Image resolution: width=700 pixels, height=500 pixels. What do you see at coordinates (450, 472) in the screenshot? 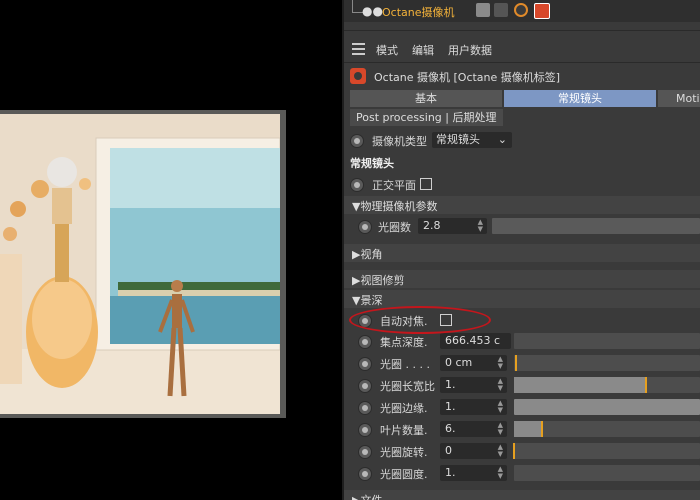
I see `roundness-value: 1.` at bounding box center [450, 472].